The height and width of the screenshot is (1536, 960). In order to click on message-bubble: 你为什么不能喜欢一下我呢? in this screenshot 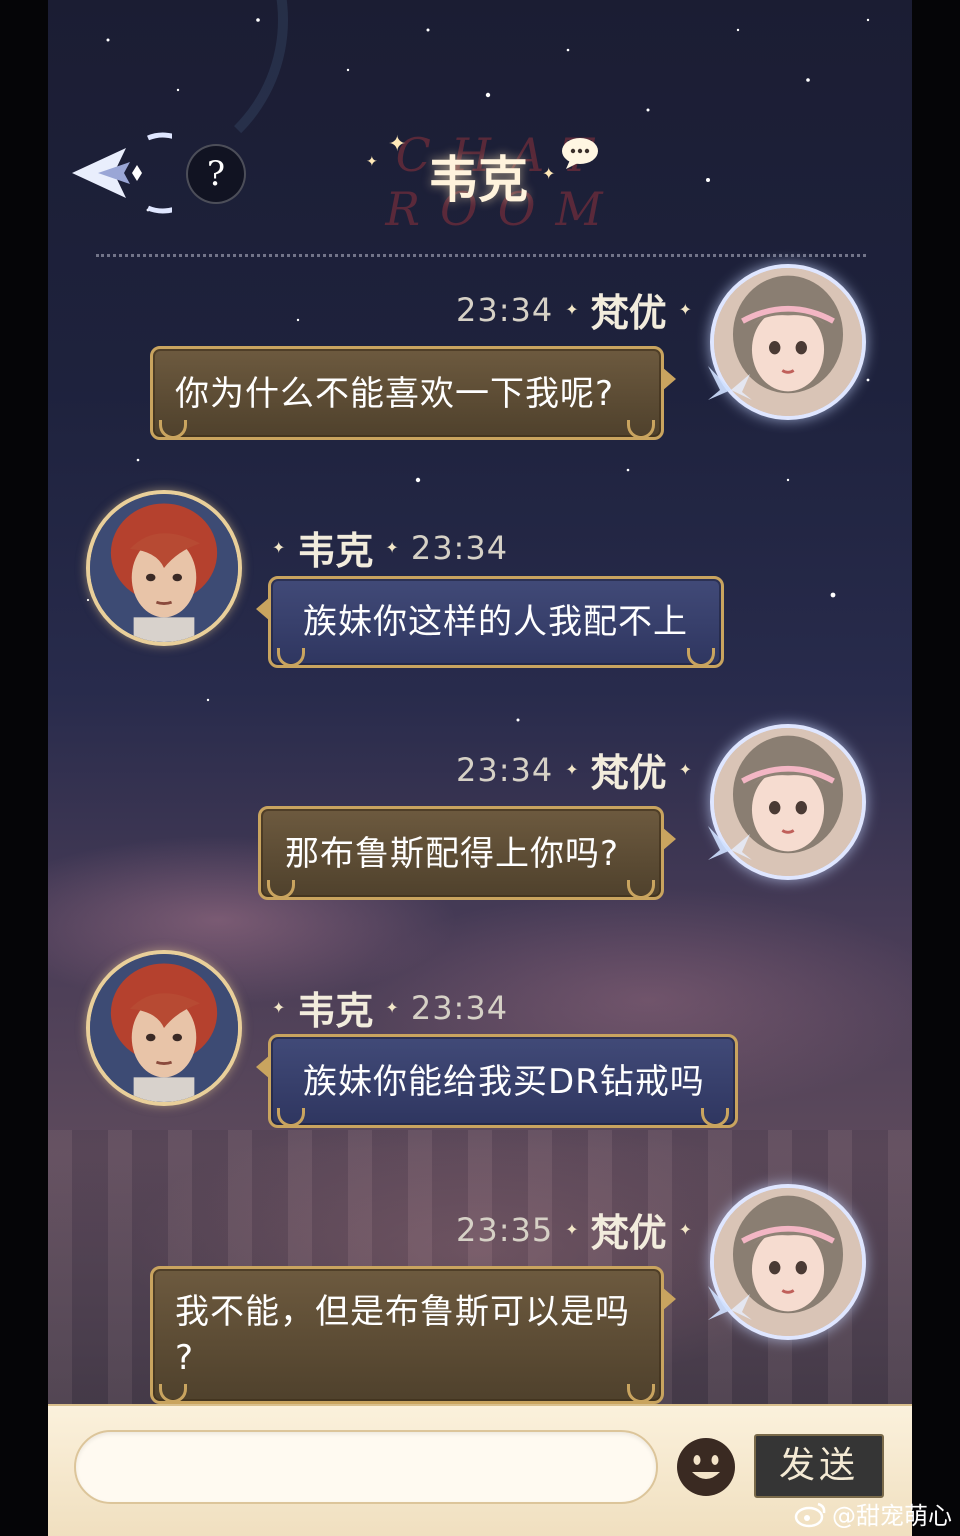, I will do `click(413, 393)`.